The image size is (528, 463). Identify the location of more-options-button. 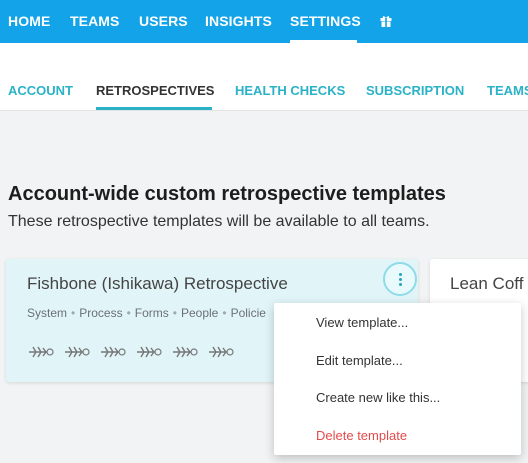
(400, 279).